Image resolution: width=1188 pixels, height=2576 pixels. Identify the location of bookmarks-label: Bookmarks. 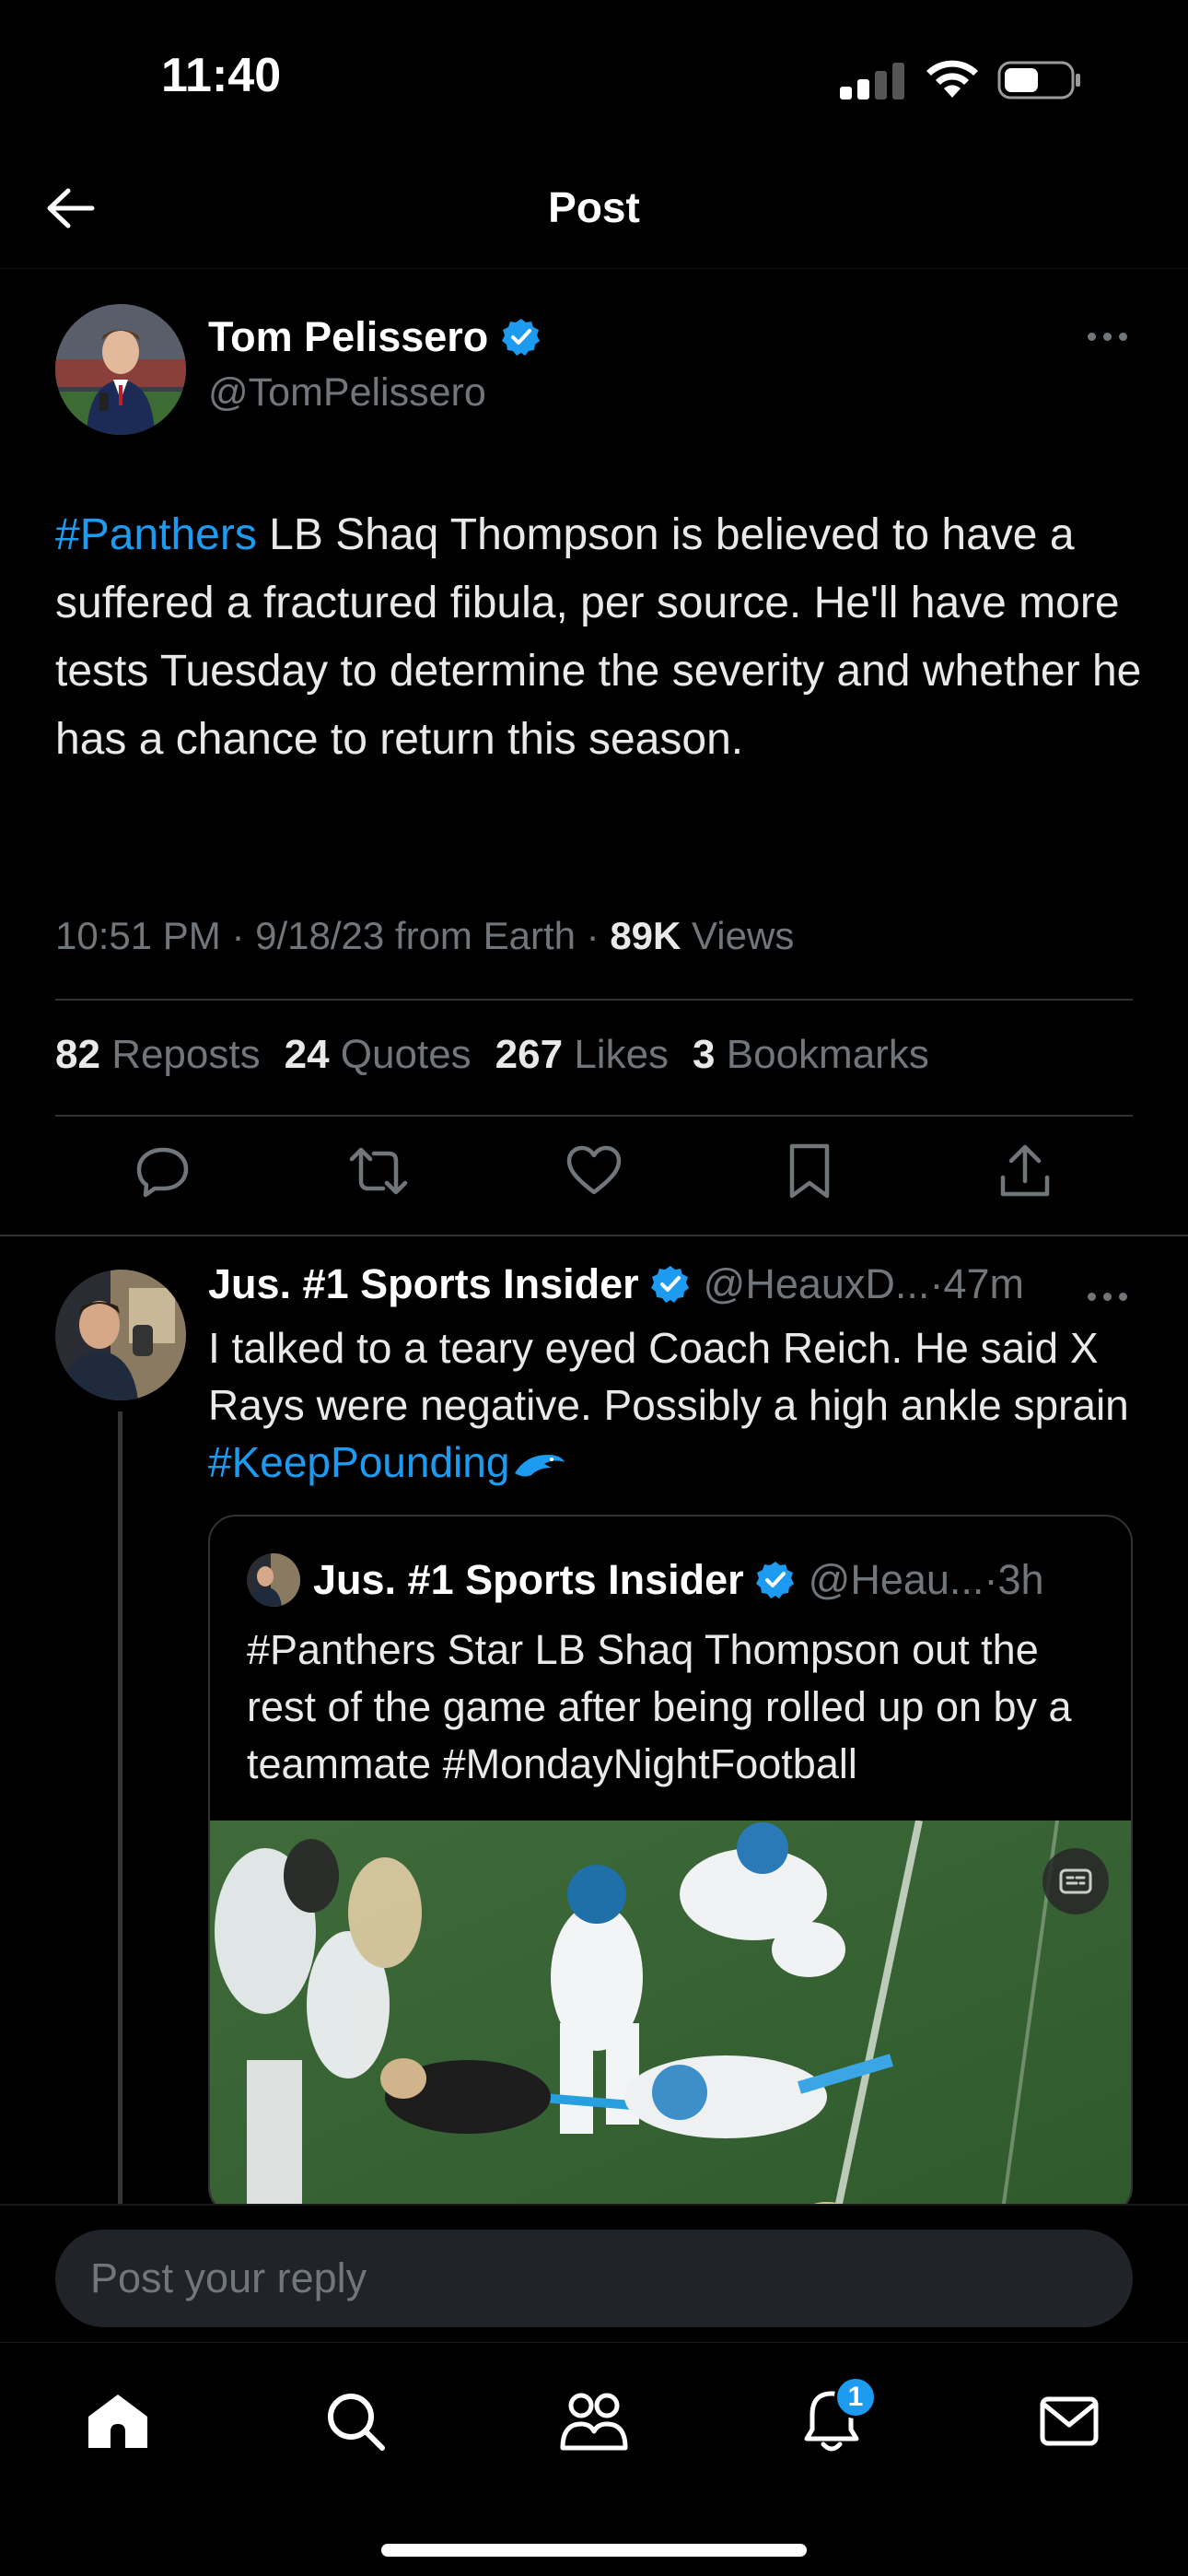
(827, 1054).